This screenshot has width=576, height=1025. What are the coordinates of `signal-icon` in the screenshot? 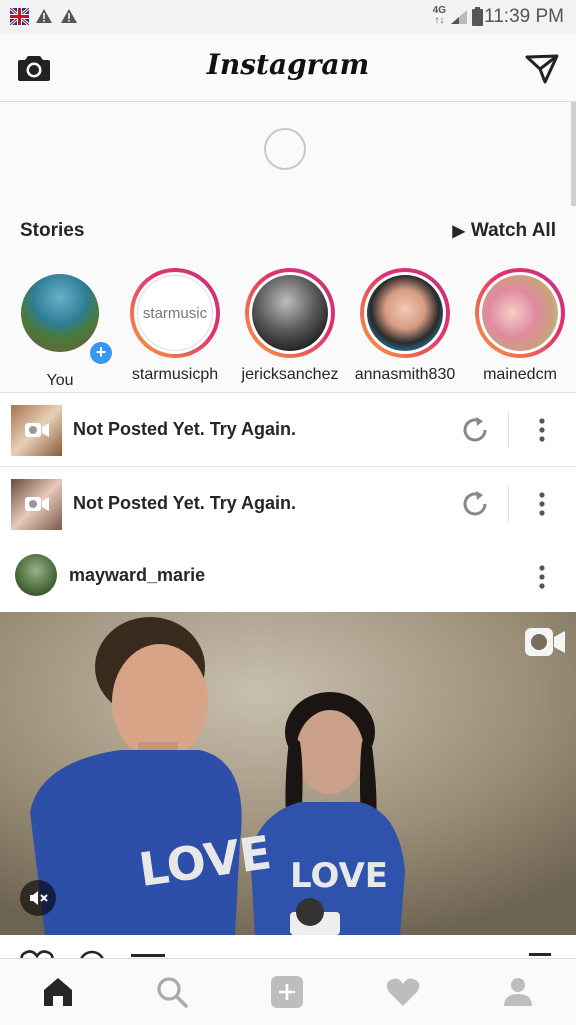 It's located at (459, 17).